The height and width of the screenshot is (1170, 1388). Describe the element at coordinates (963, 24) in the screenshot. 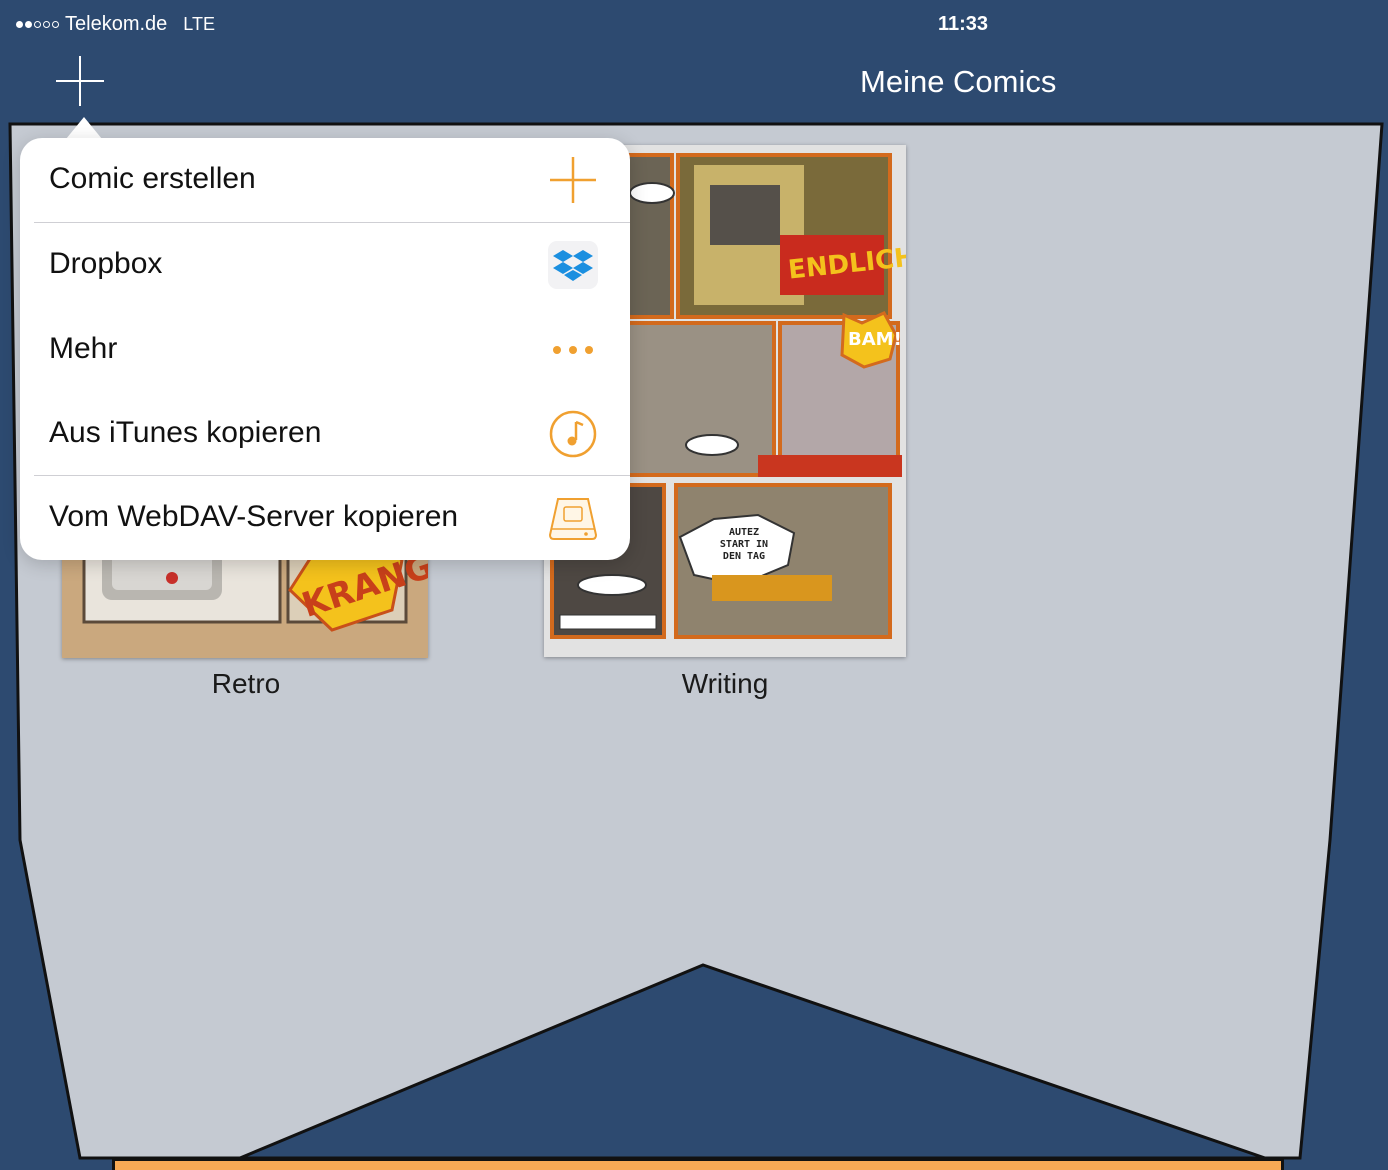

I see `status-time: 11:33` at that location.